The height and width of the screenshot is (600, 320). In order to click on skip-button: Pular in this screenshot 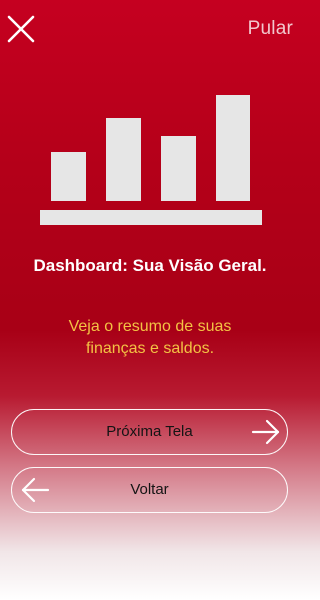, I will do `click(270, 29)`.